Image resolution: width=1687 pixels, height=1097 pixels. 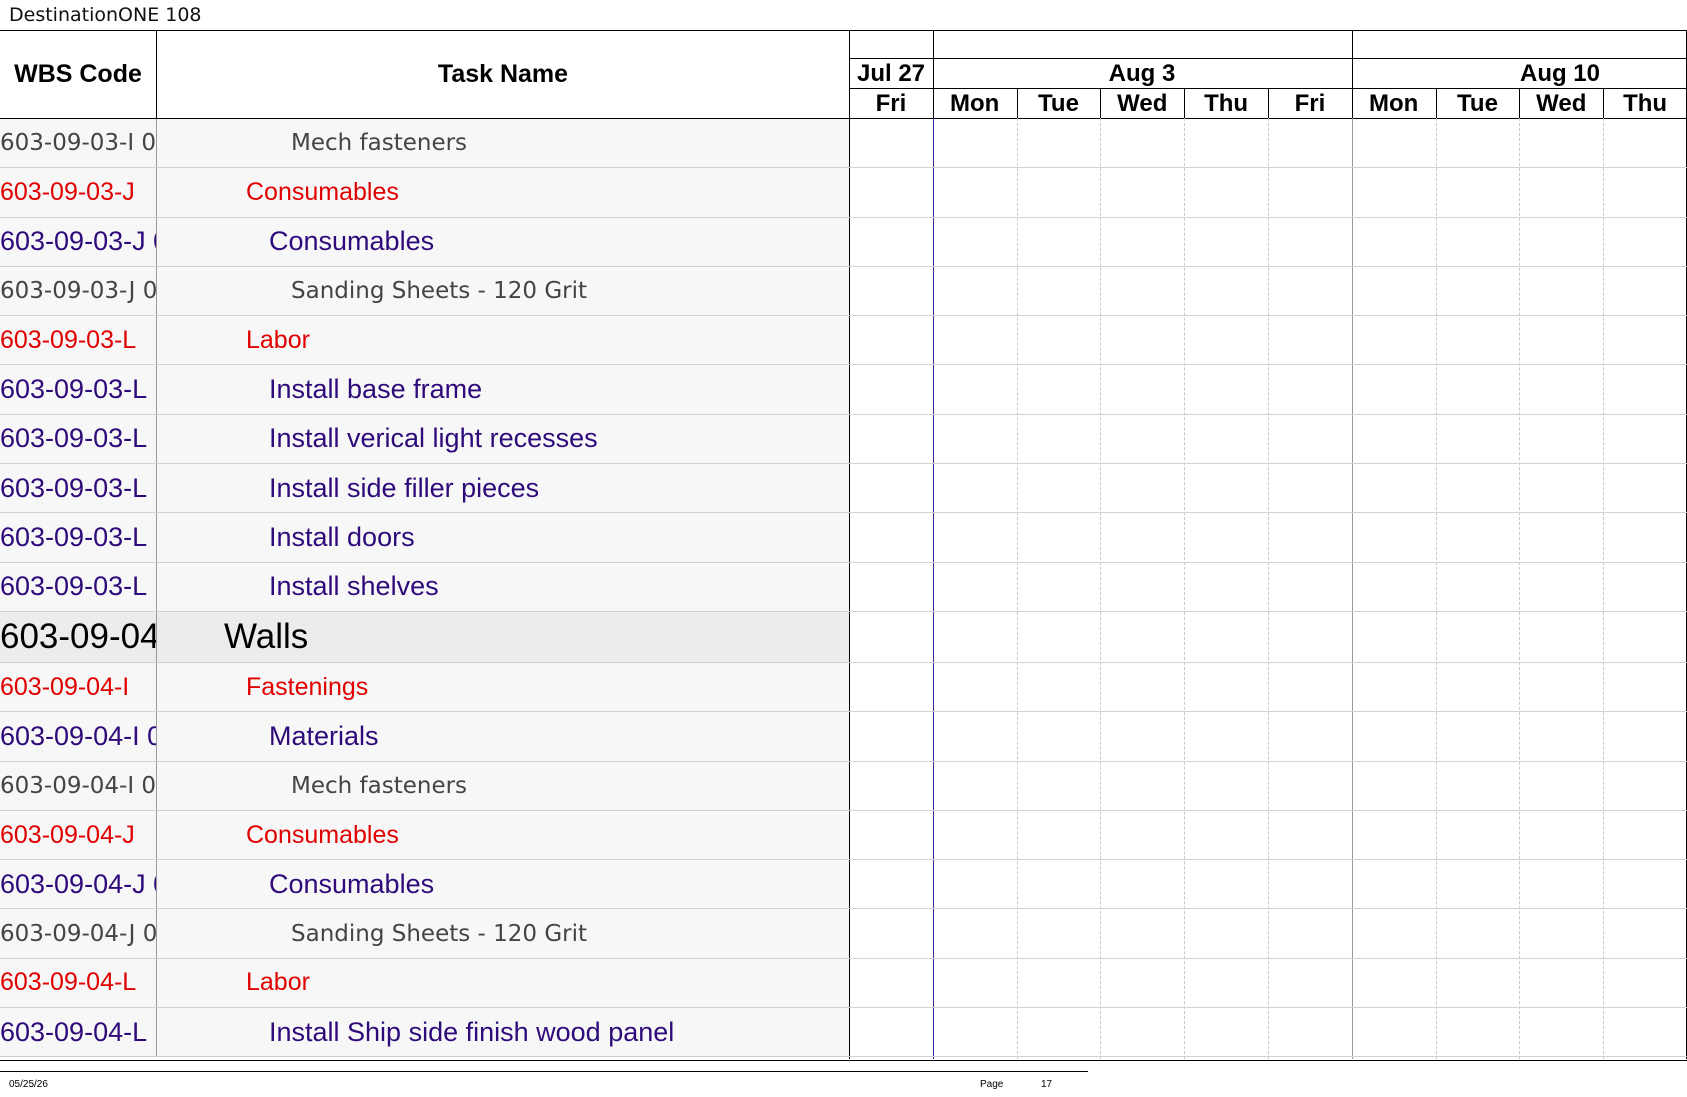 What do you see at coordinates (404, 487) in the screenshot?
I see `task-name-cell: Install side filler pieces` at bounding box center [404, 487].